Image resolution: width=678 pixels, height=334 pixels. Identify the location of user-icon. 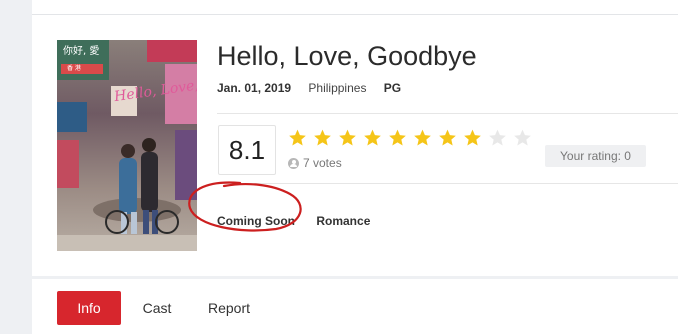
(293, 163).